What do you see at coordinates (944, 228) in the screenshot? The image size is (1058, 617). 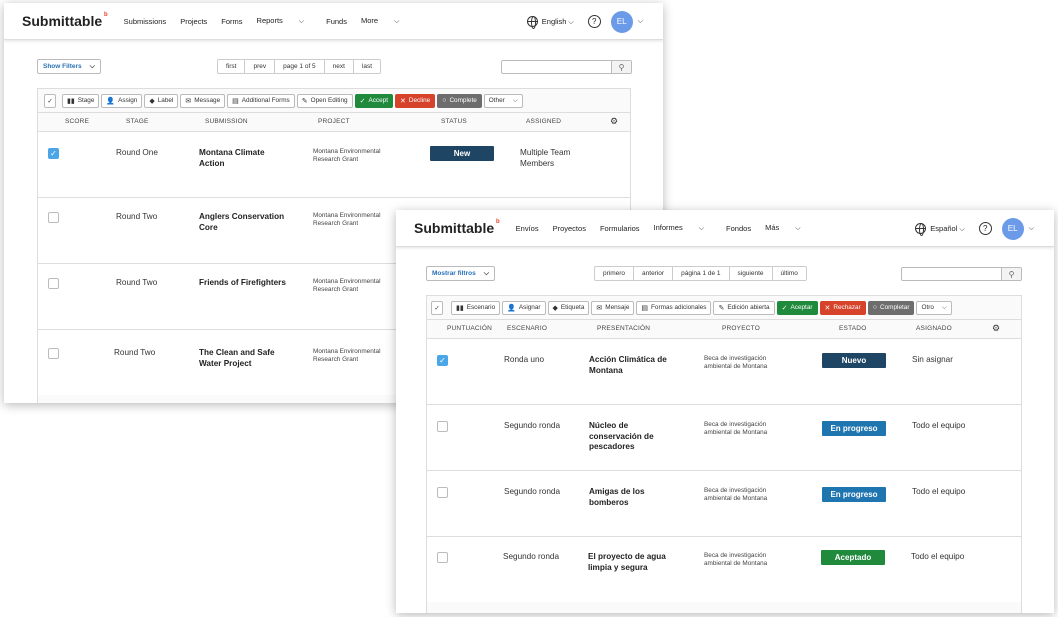 I see `language-label: Español` at bounding box center [944, 228].